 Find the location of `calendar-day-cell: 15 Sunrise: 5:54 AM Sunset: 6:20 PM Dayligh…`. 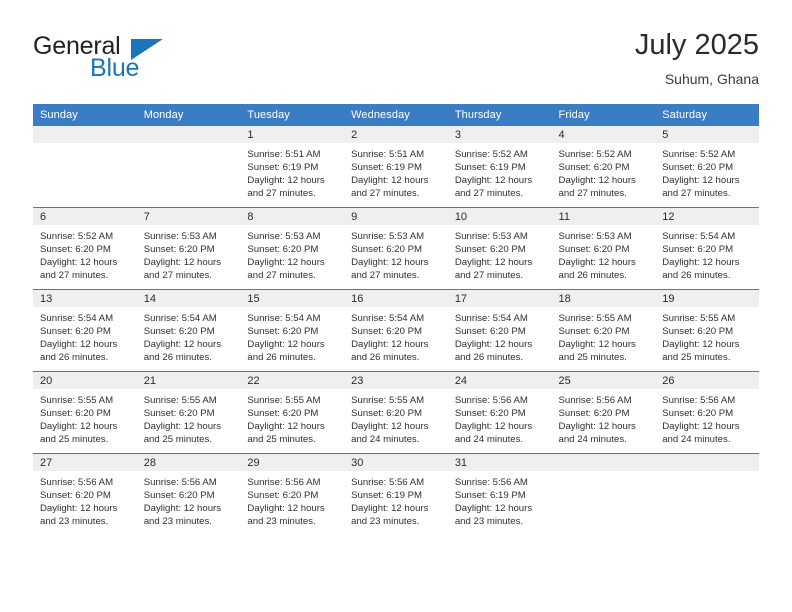

calendar-day-cell: 15 Sunrise: 5:54 AM Sunset: 6:20 PM Dayligh… is located at coordinates (292, 330).